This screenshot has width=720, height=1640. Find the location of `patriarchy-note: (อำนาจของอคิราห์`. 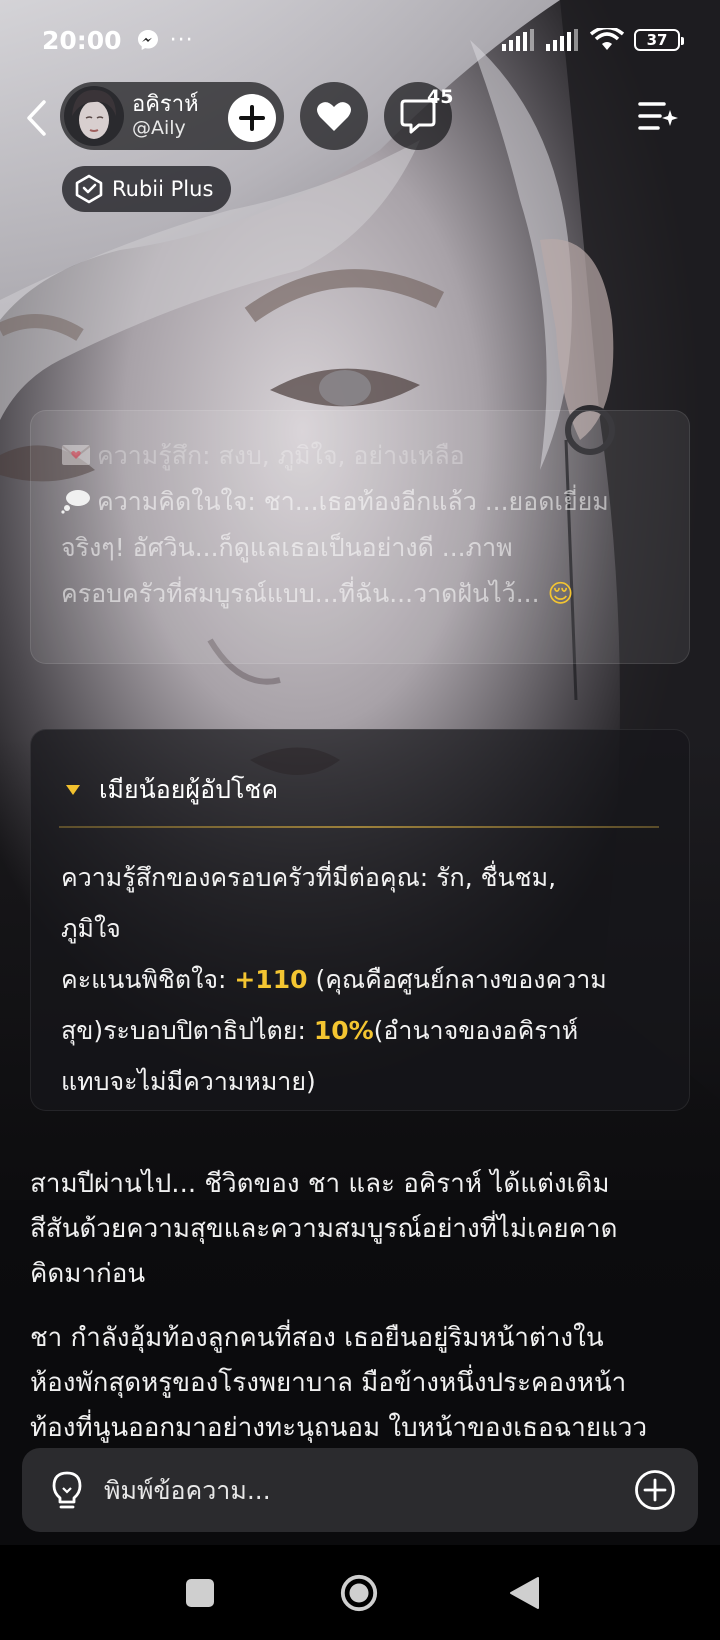

patriarchy-note: (อำนาจของอคิราห์ is located at coordinates (476, 1030).